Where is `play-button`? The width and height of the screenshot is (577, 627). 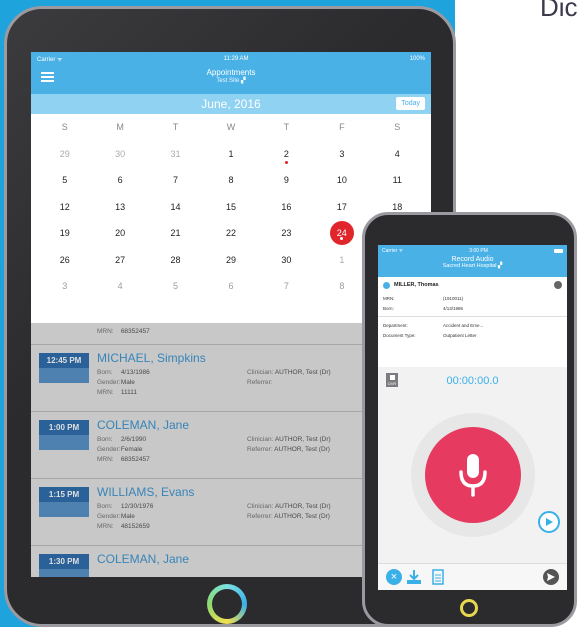
play-button is located at coordinates (549, 522).